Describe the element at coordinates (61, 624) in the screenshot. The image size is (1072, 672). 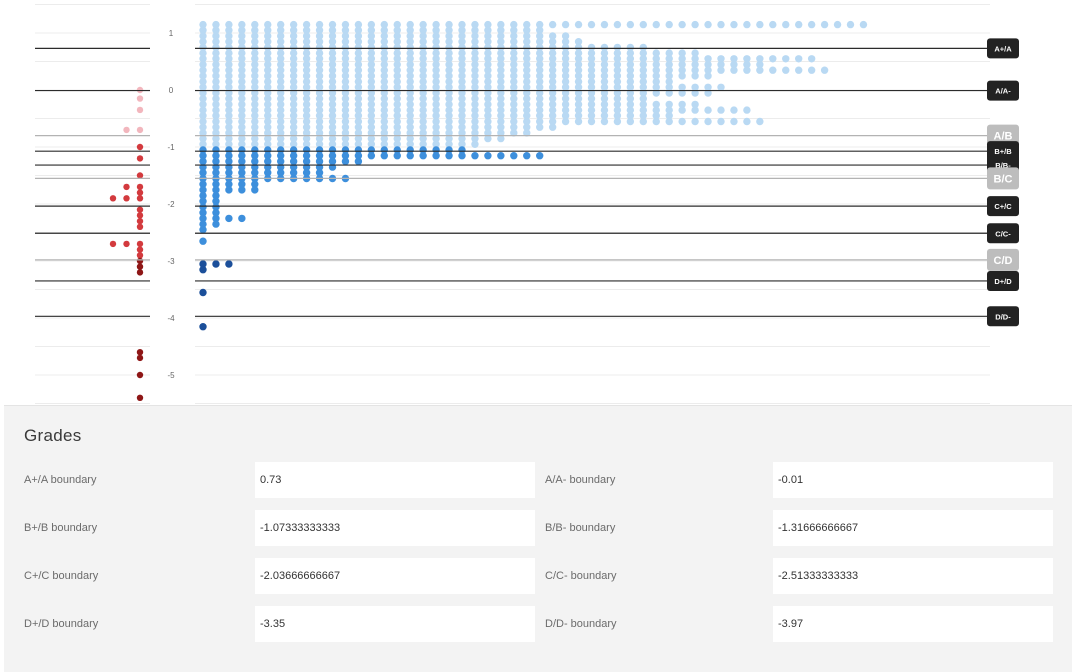
I see `d-plus-d-boundary-label: D+/D boundary` at that location.